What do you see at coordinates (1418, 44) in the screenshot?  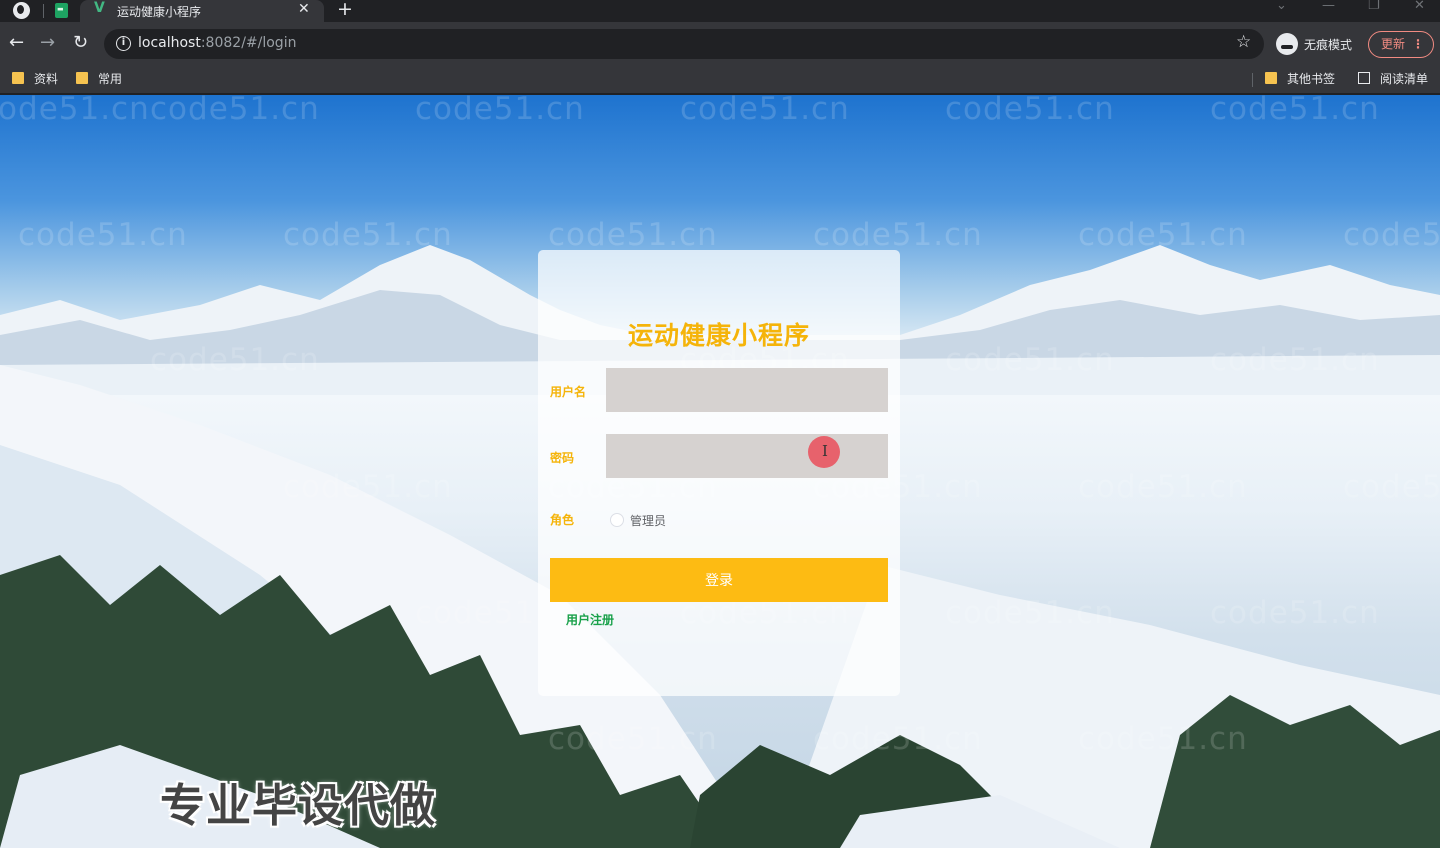 I see `kebab-menu-icon: ⋮` at bounding box center [1418, 44].